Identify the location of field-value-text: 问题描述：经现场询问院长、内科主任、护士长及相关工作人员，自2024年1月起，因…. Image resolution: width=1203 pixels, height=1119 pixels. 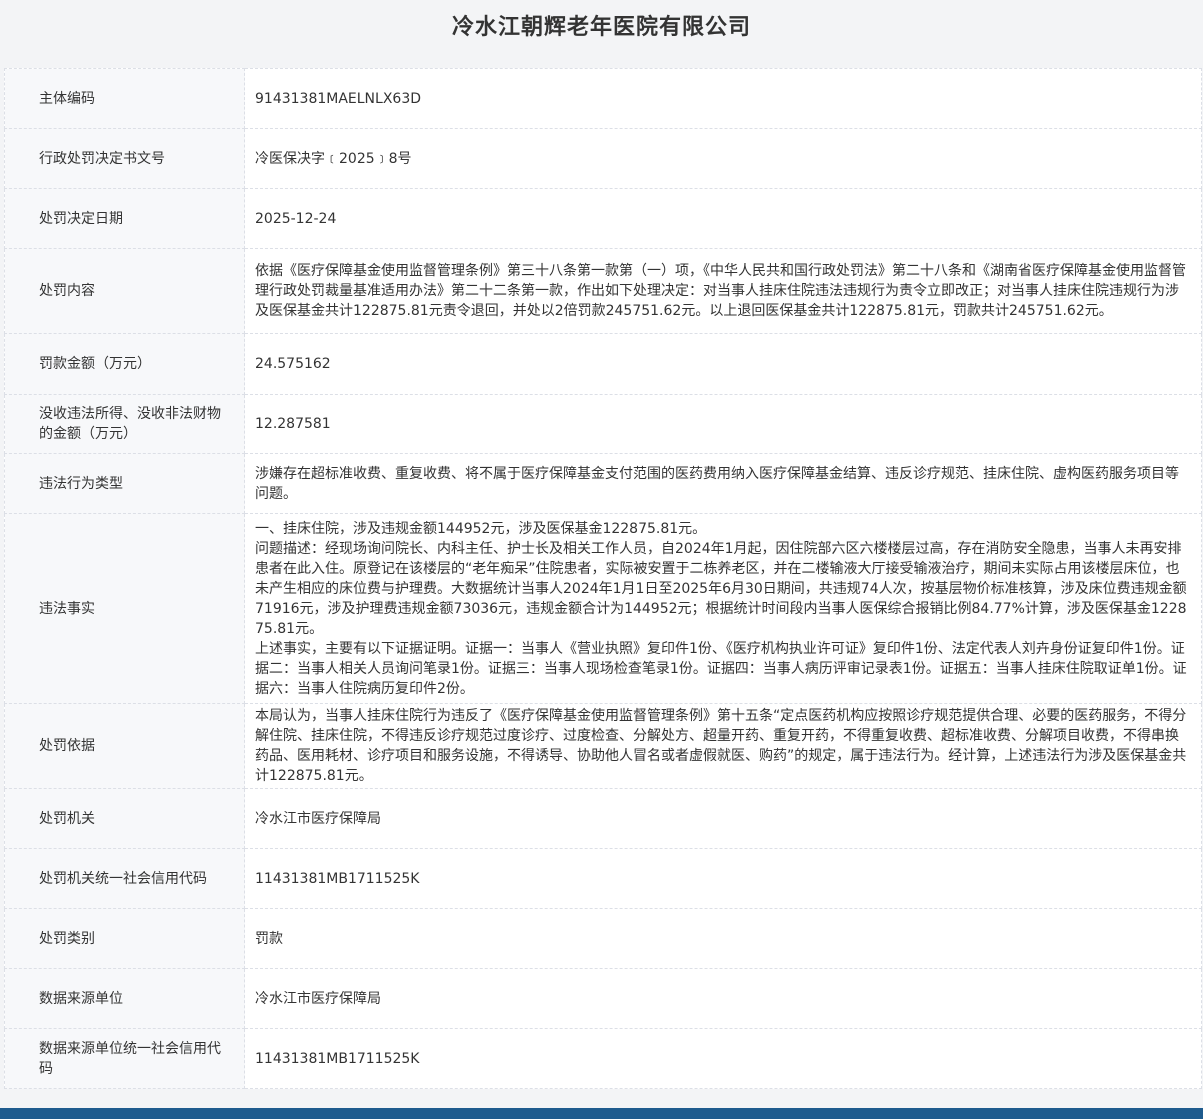
(721, 588).